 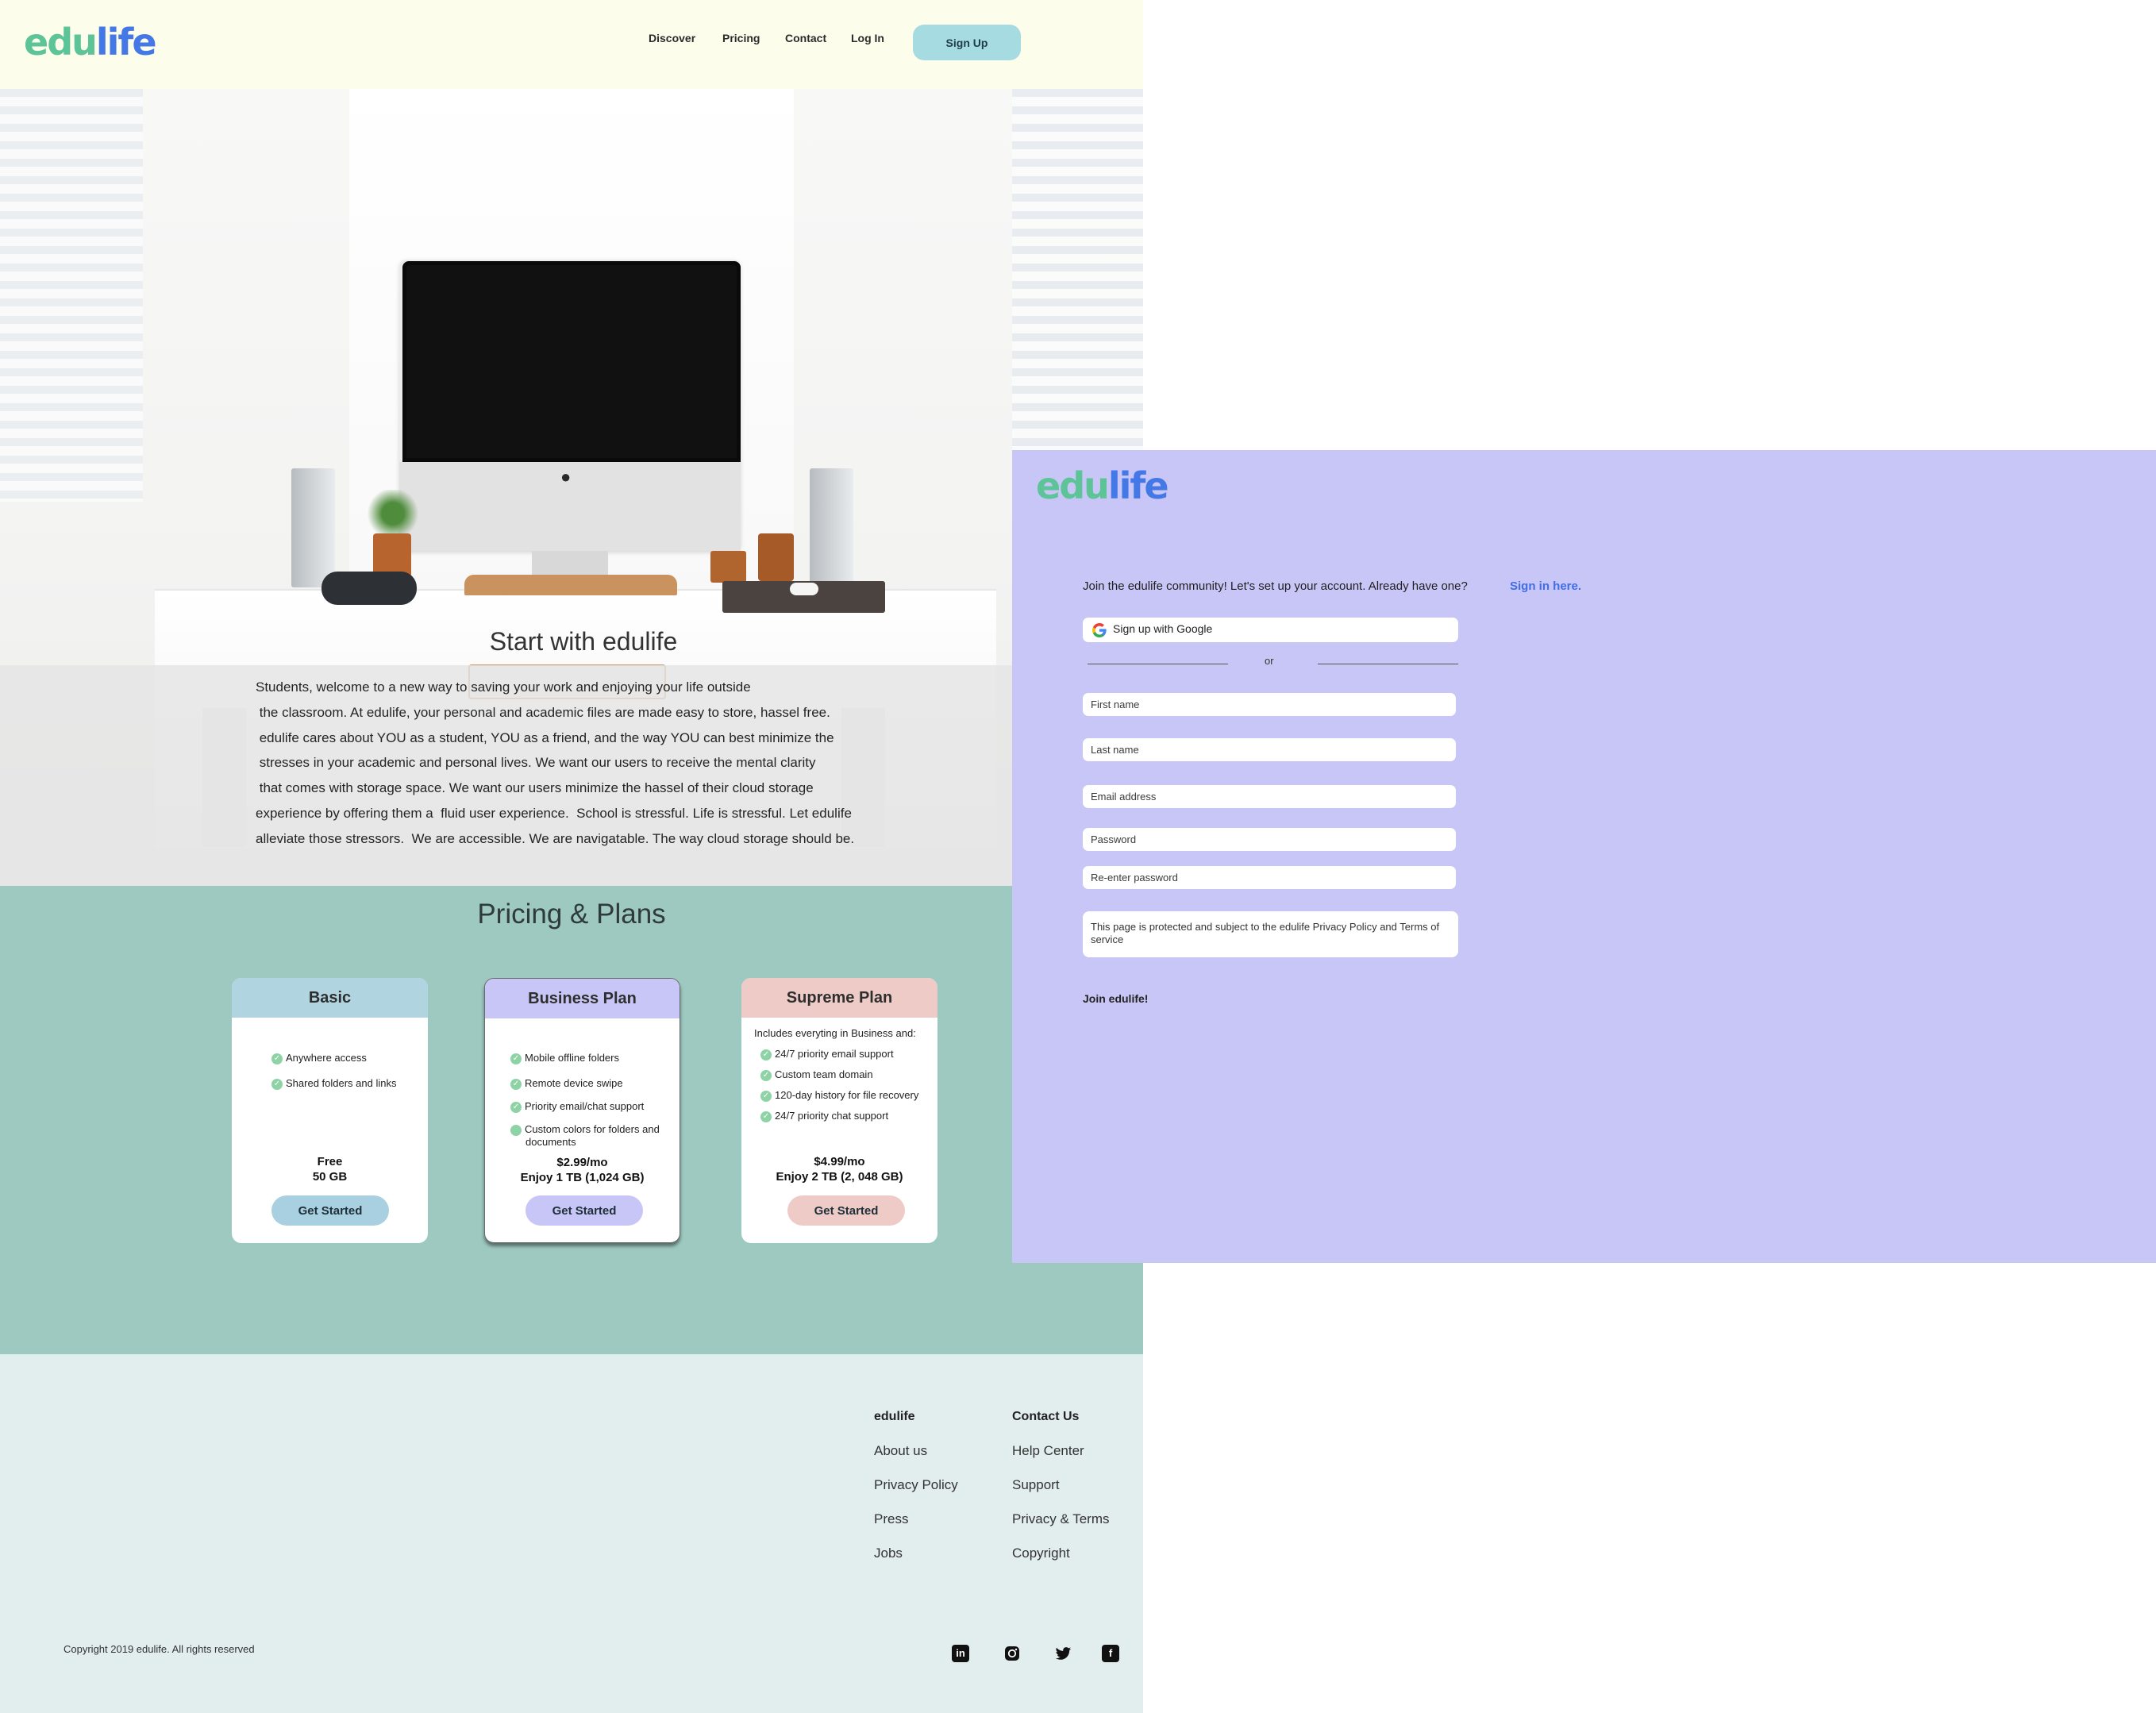 I want to click on logo: edulife, so click(x=90, y=42).